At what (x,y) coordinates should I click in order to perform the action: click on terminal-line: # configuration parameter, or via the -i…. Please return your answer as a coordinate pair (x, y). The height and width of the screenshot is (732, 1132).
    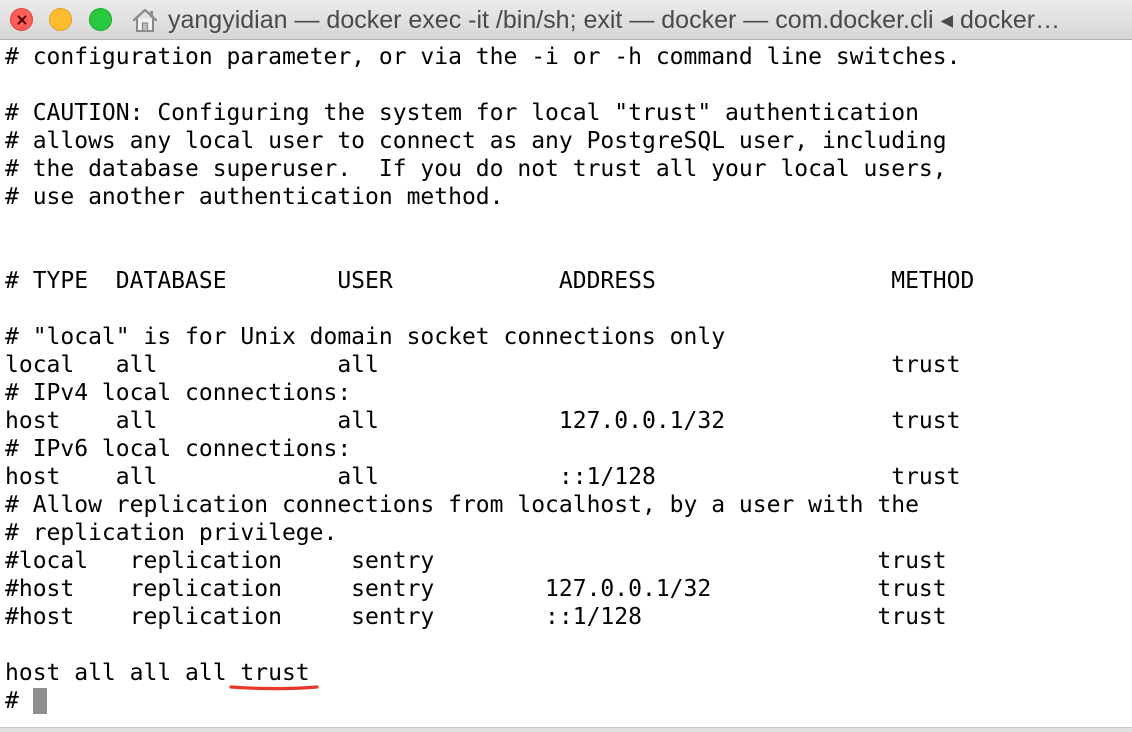
    Looking at the image, I should click on (483, 57).